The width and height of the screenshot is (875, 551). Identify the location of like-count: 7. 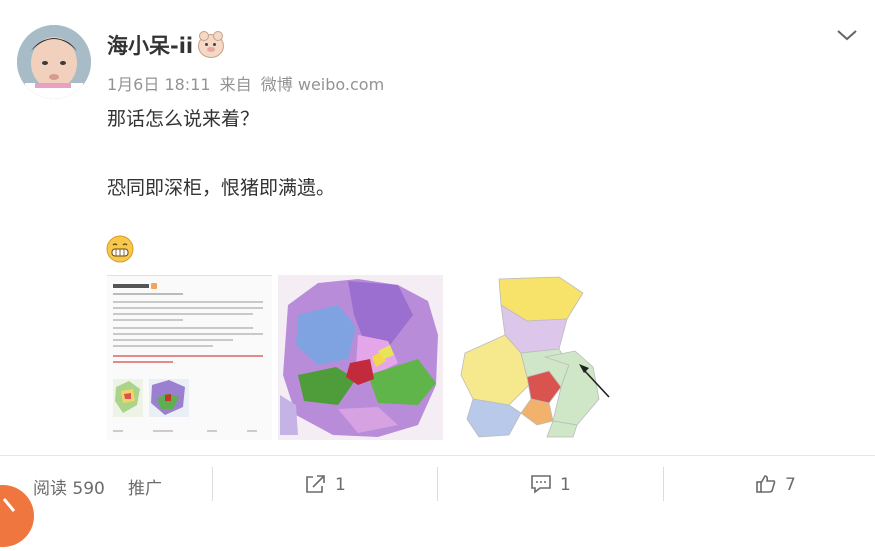
(790, 485).